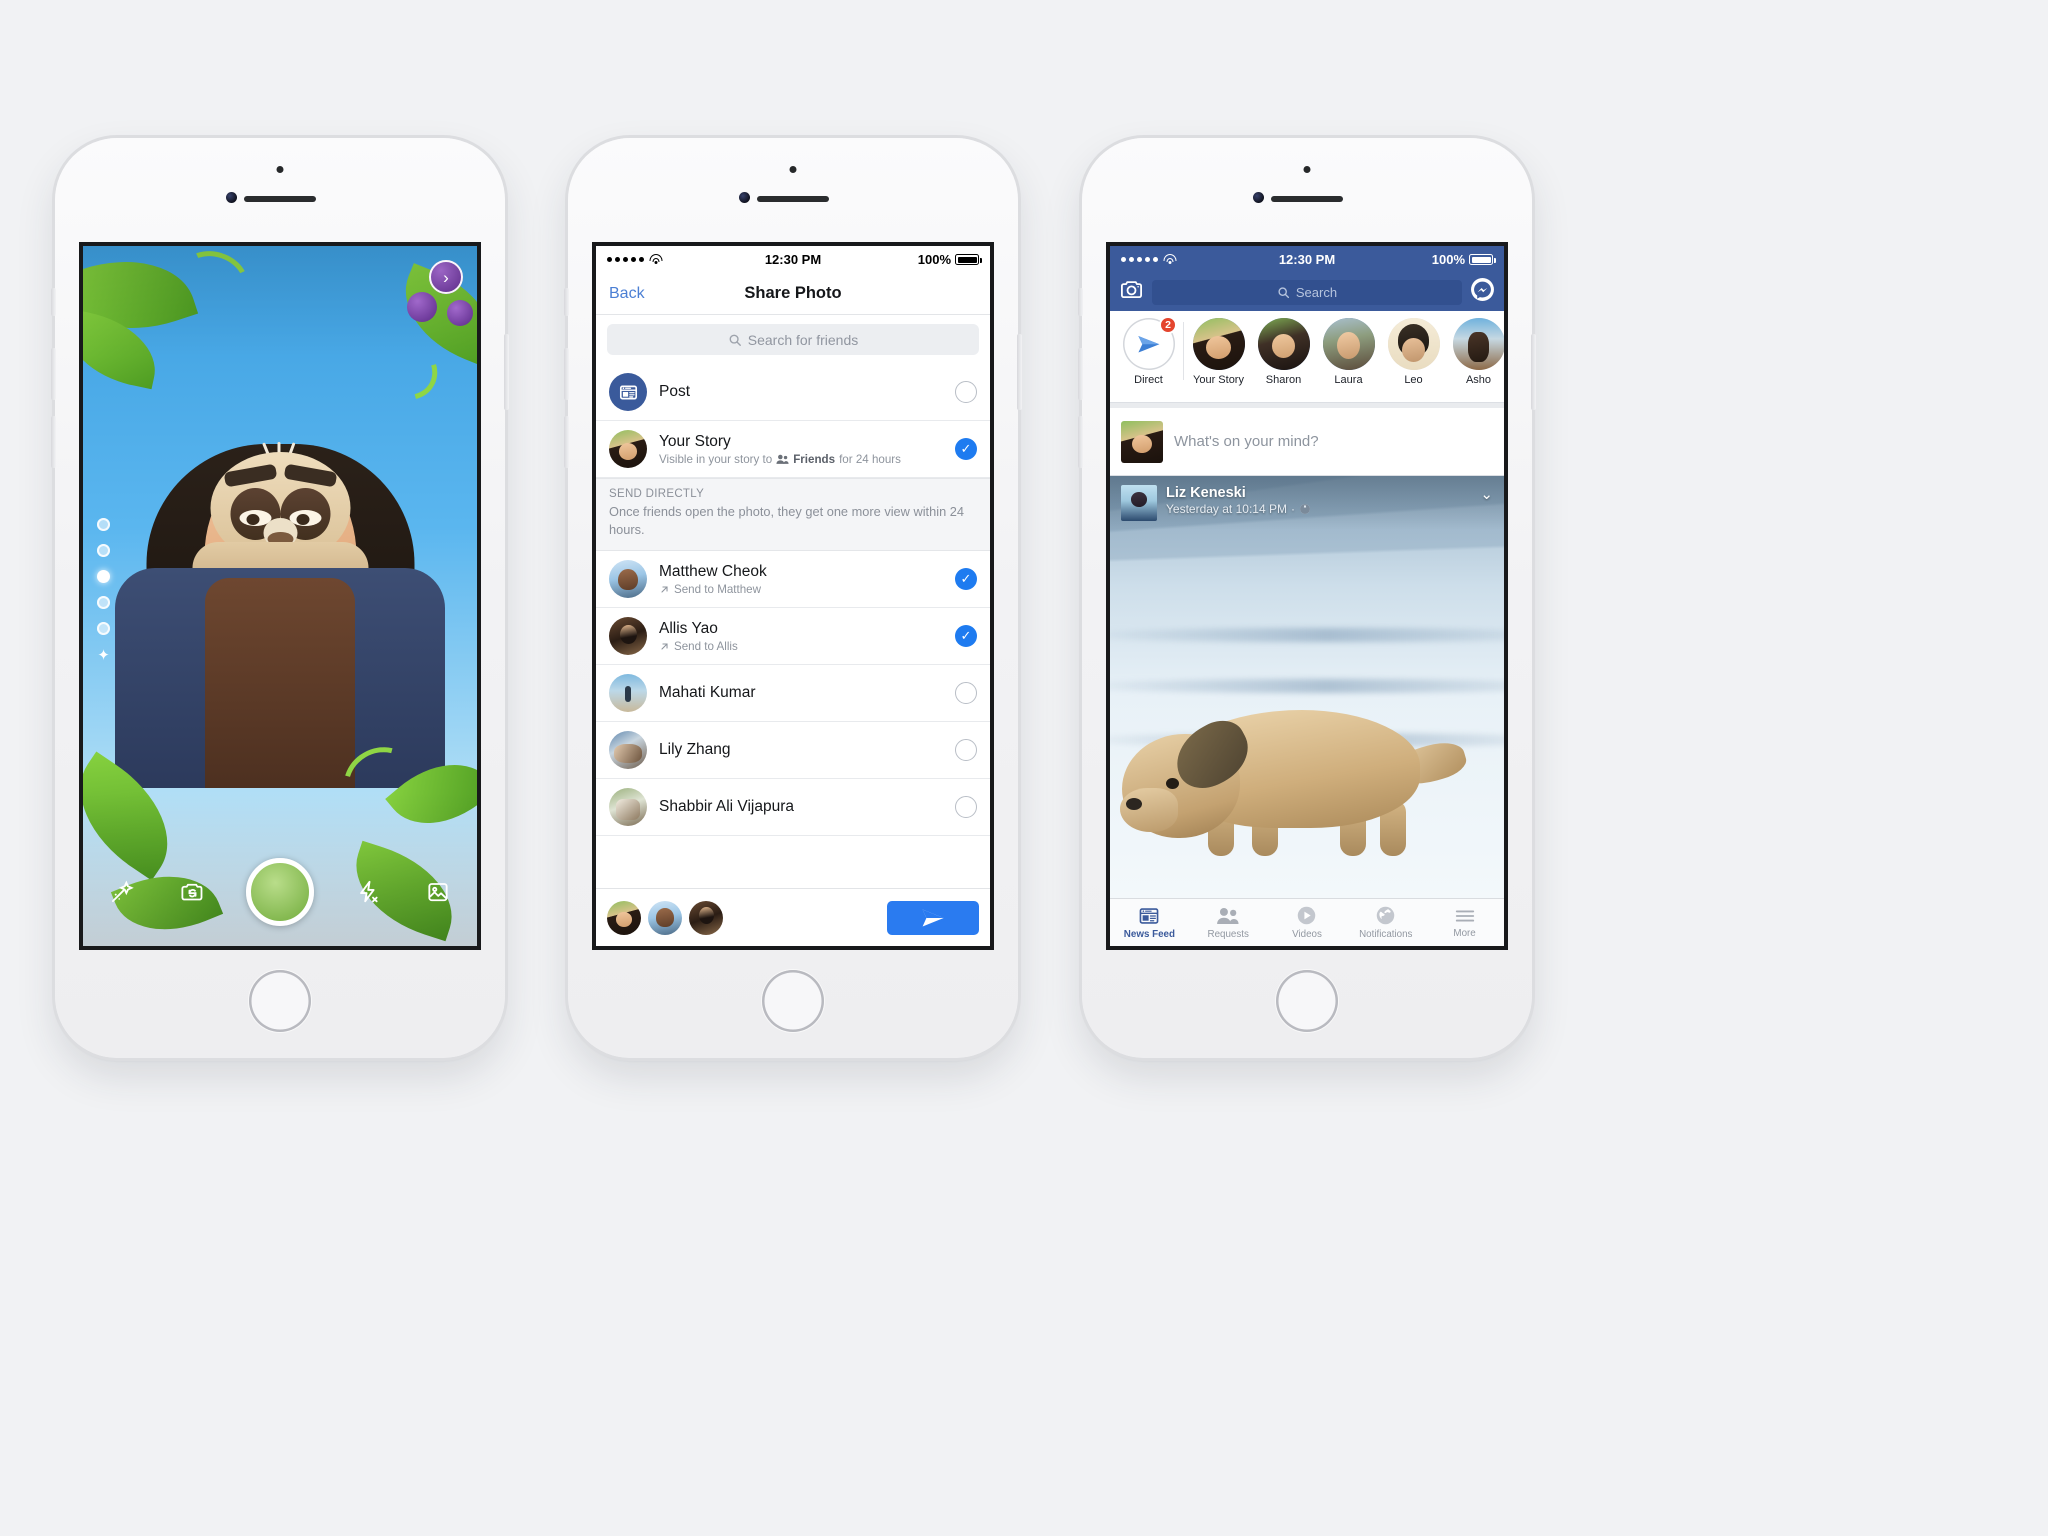 This screenshot has width=2048, height=1536. I want to click on navigation-bar: Back Share Photo, so click(793, 294).